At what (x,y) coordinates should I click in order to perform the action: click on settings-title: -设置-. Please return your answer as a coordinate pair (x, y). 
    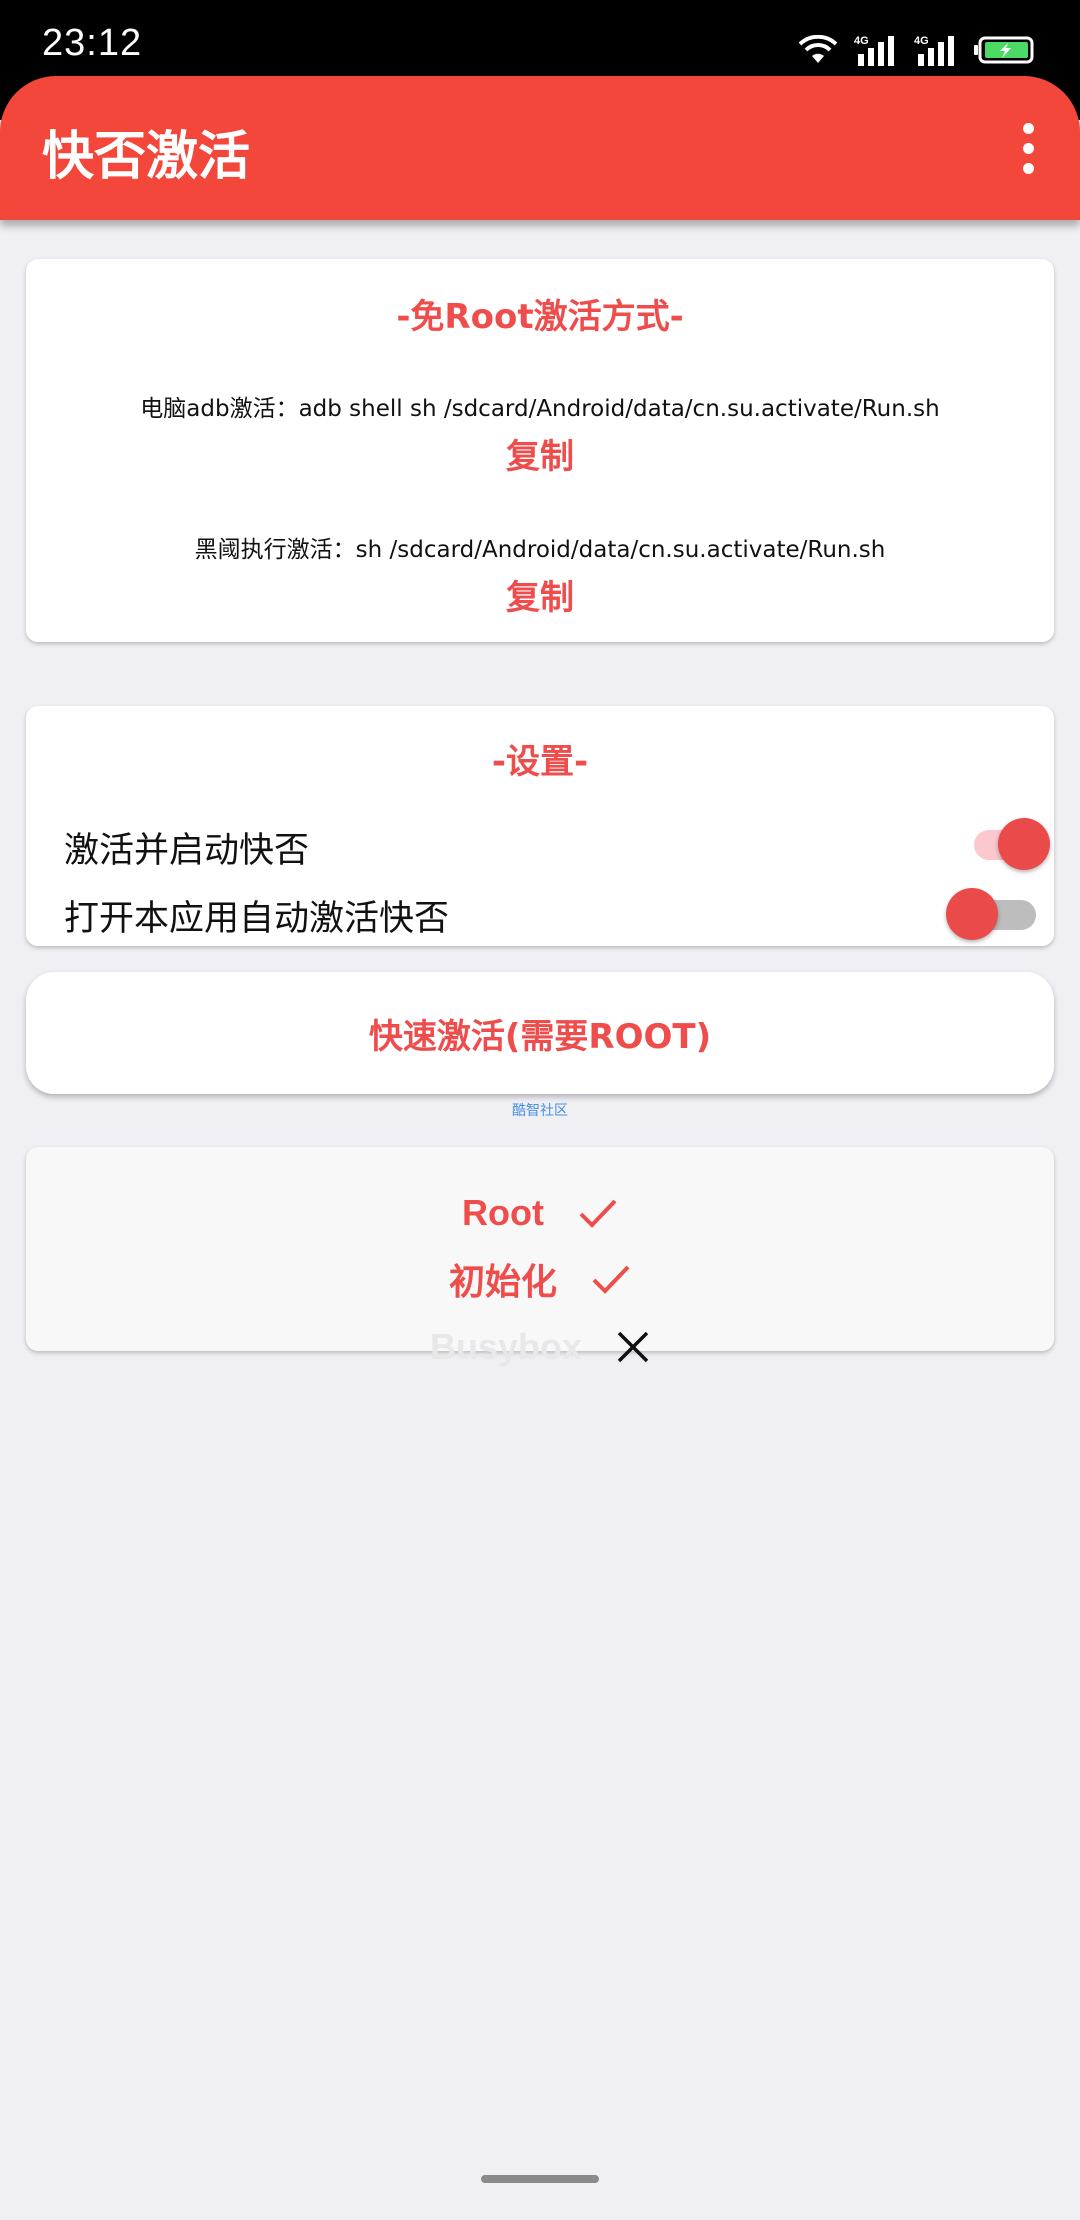
    Looking at the image, I should click on (540, 762).